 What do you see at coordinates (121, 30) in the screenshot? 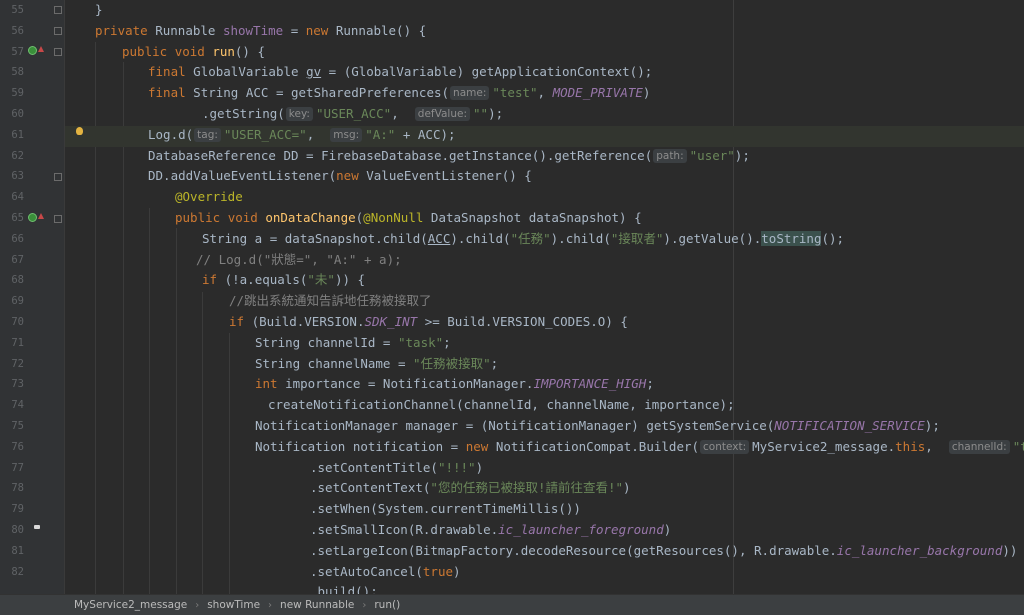
I see `keyword-token: private` at bounding box center [121, 30].